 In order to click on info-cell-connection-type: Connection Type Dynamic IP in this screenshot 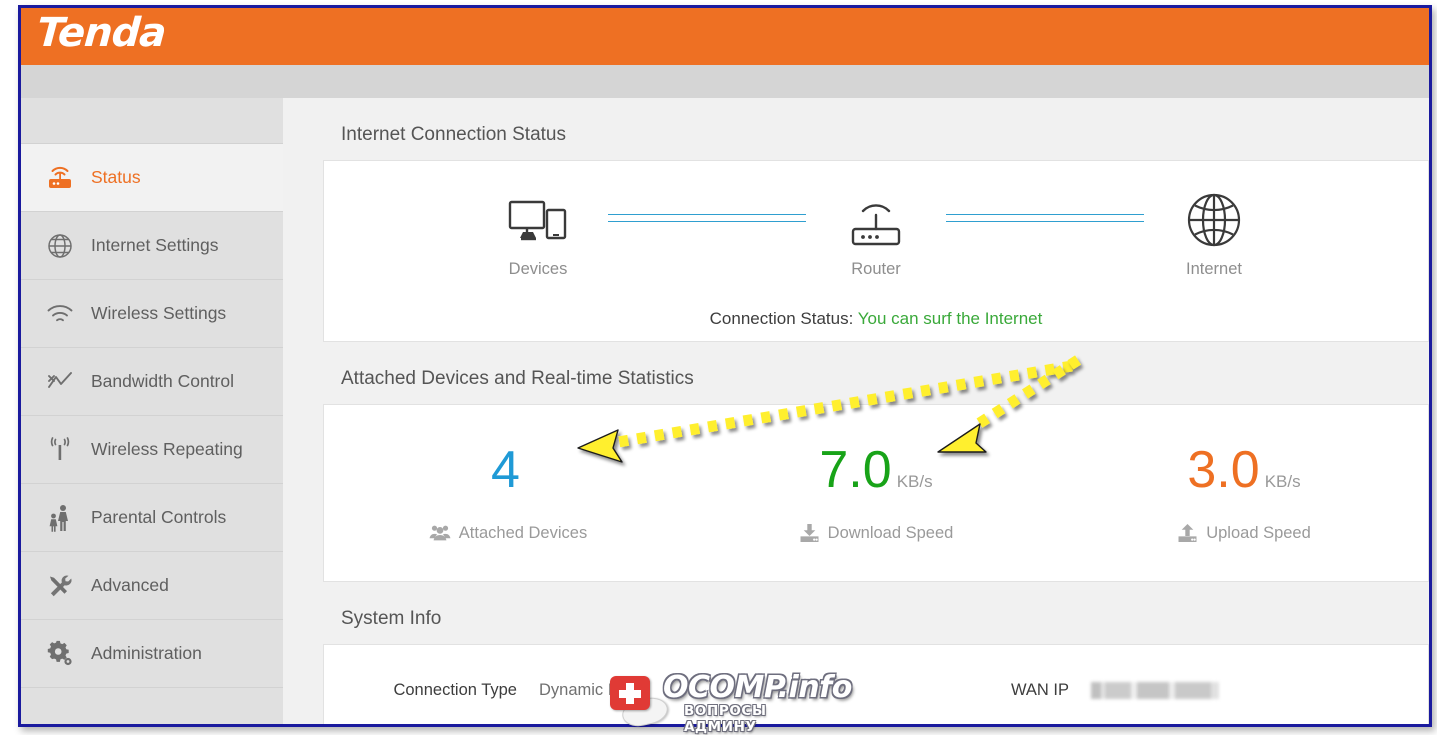, I will do `click(600, 690)`.